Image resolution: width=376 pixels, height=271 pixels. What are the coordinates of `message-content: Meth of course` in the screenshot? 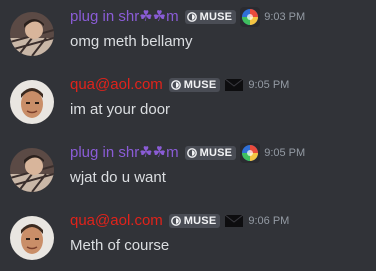 It's located at (120, 245).